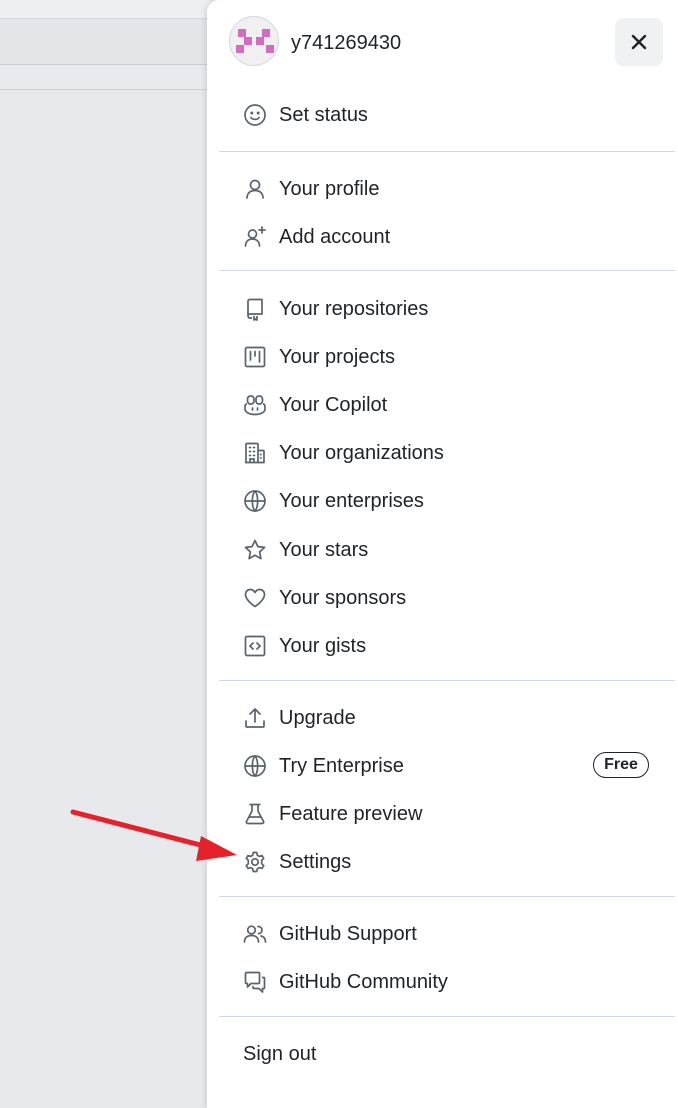 The width and height of the screenshot is (678, 1108). I want to click on menu-item-label: Sign out, so click(280, 1054).